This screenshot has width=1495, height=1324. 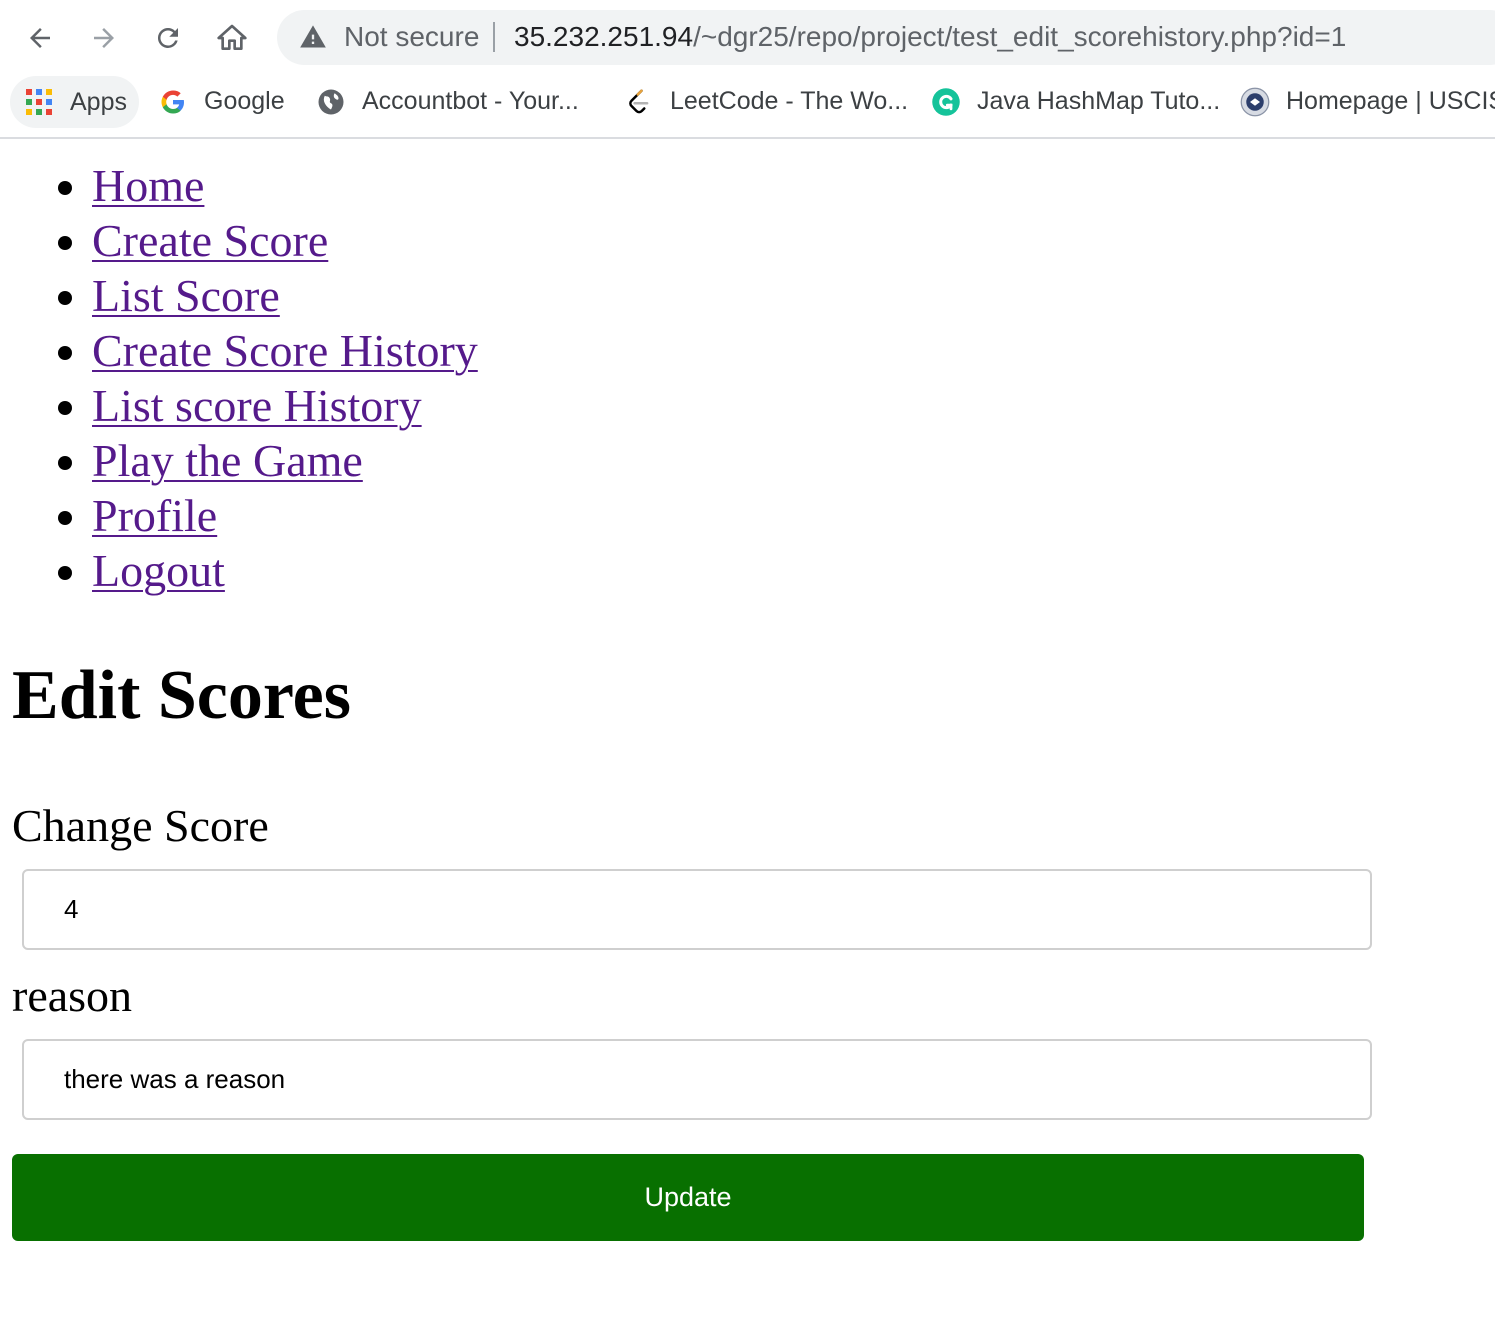 What do you see at coordinates (787, 405) in the screenshot?
I see `nav-item-list-score-history: List score History` at bounding box center [787, 405].